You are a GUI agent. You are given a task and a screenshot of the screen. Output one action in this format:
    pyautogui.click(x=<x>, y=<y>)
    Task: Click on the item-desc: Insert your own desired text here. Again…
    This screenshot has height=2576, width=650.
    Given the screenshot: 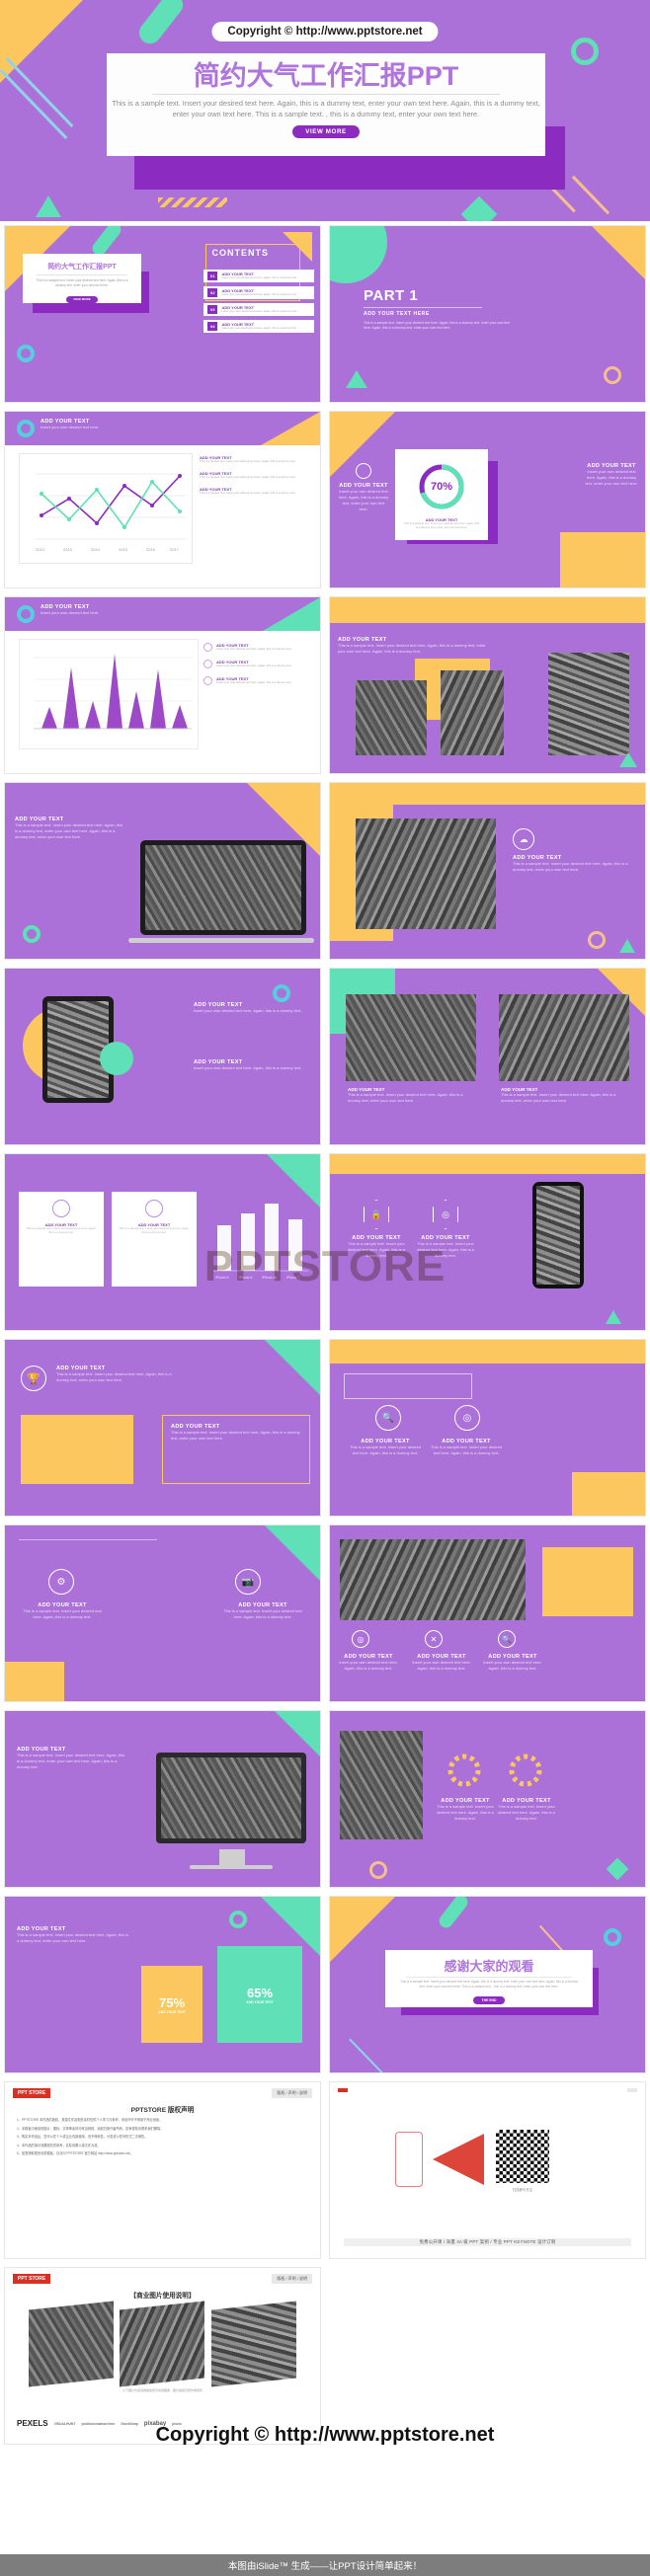 What is the action you would take?
    pyautogui.click(x=259, y=294)
    